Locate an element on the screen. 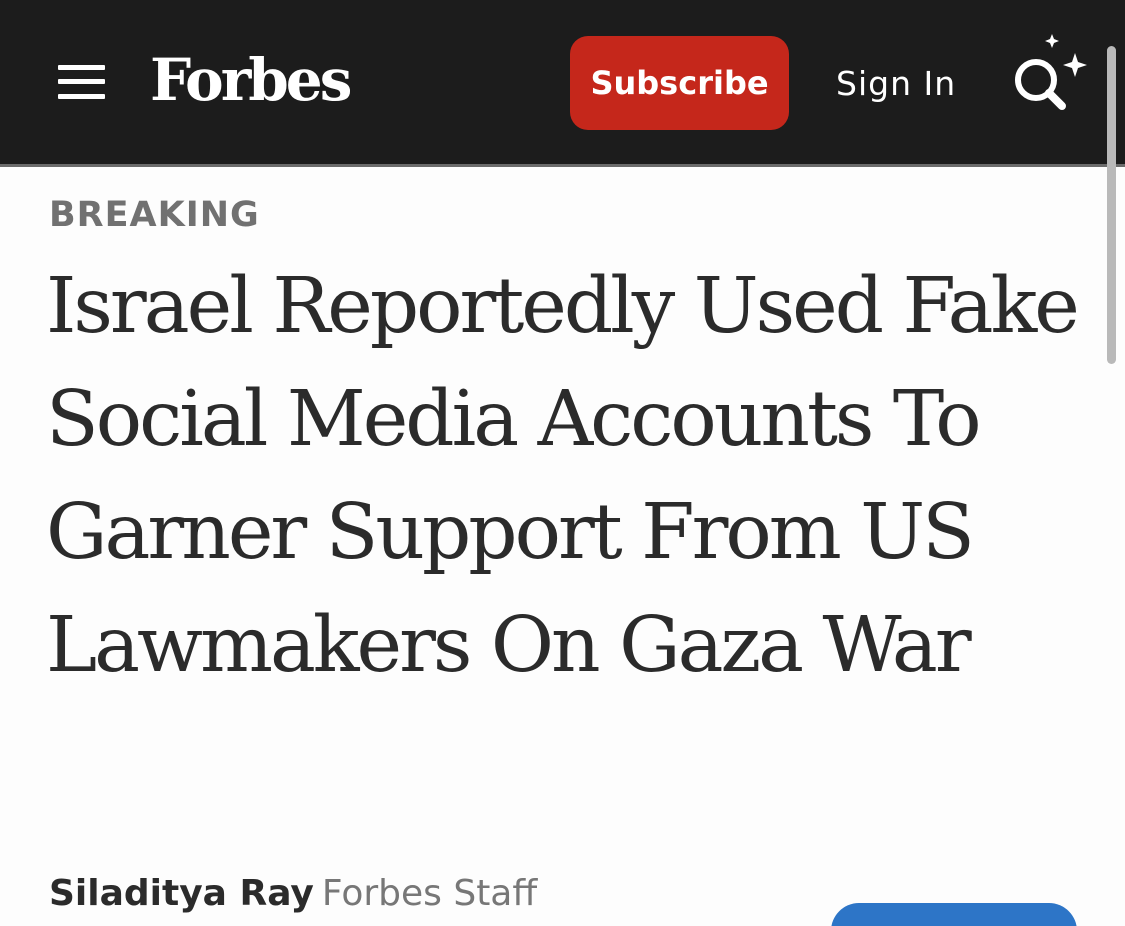 This screenshot has height=926, width=1125. forbes-logo: Forbes is located at coordinates (251, 80).